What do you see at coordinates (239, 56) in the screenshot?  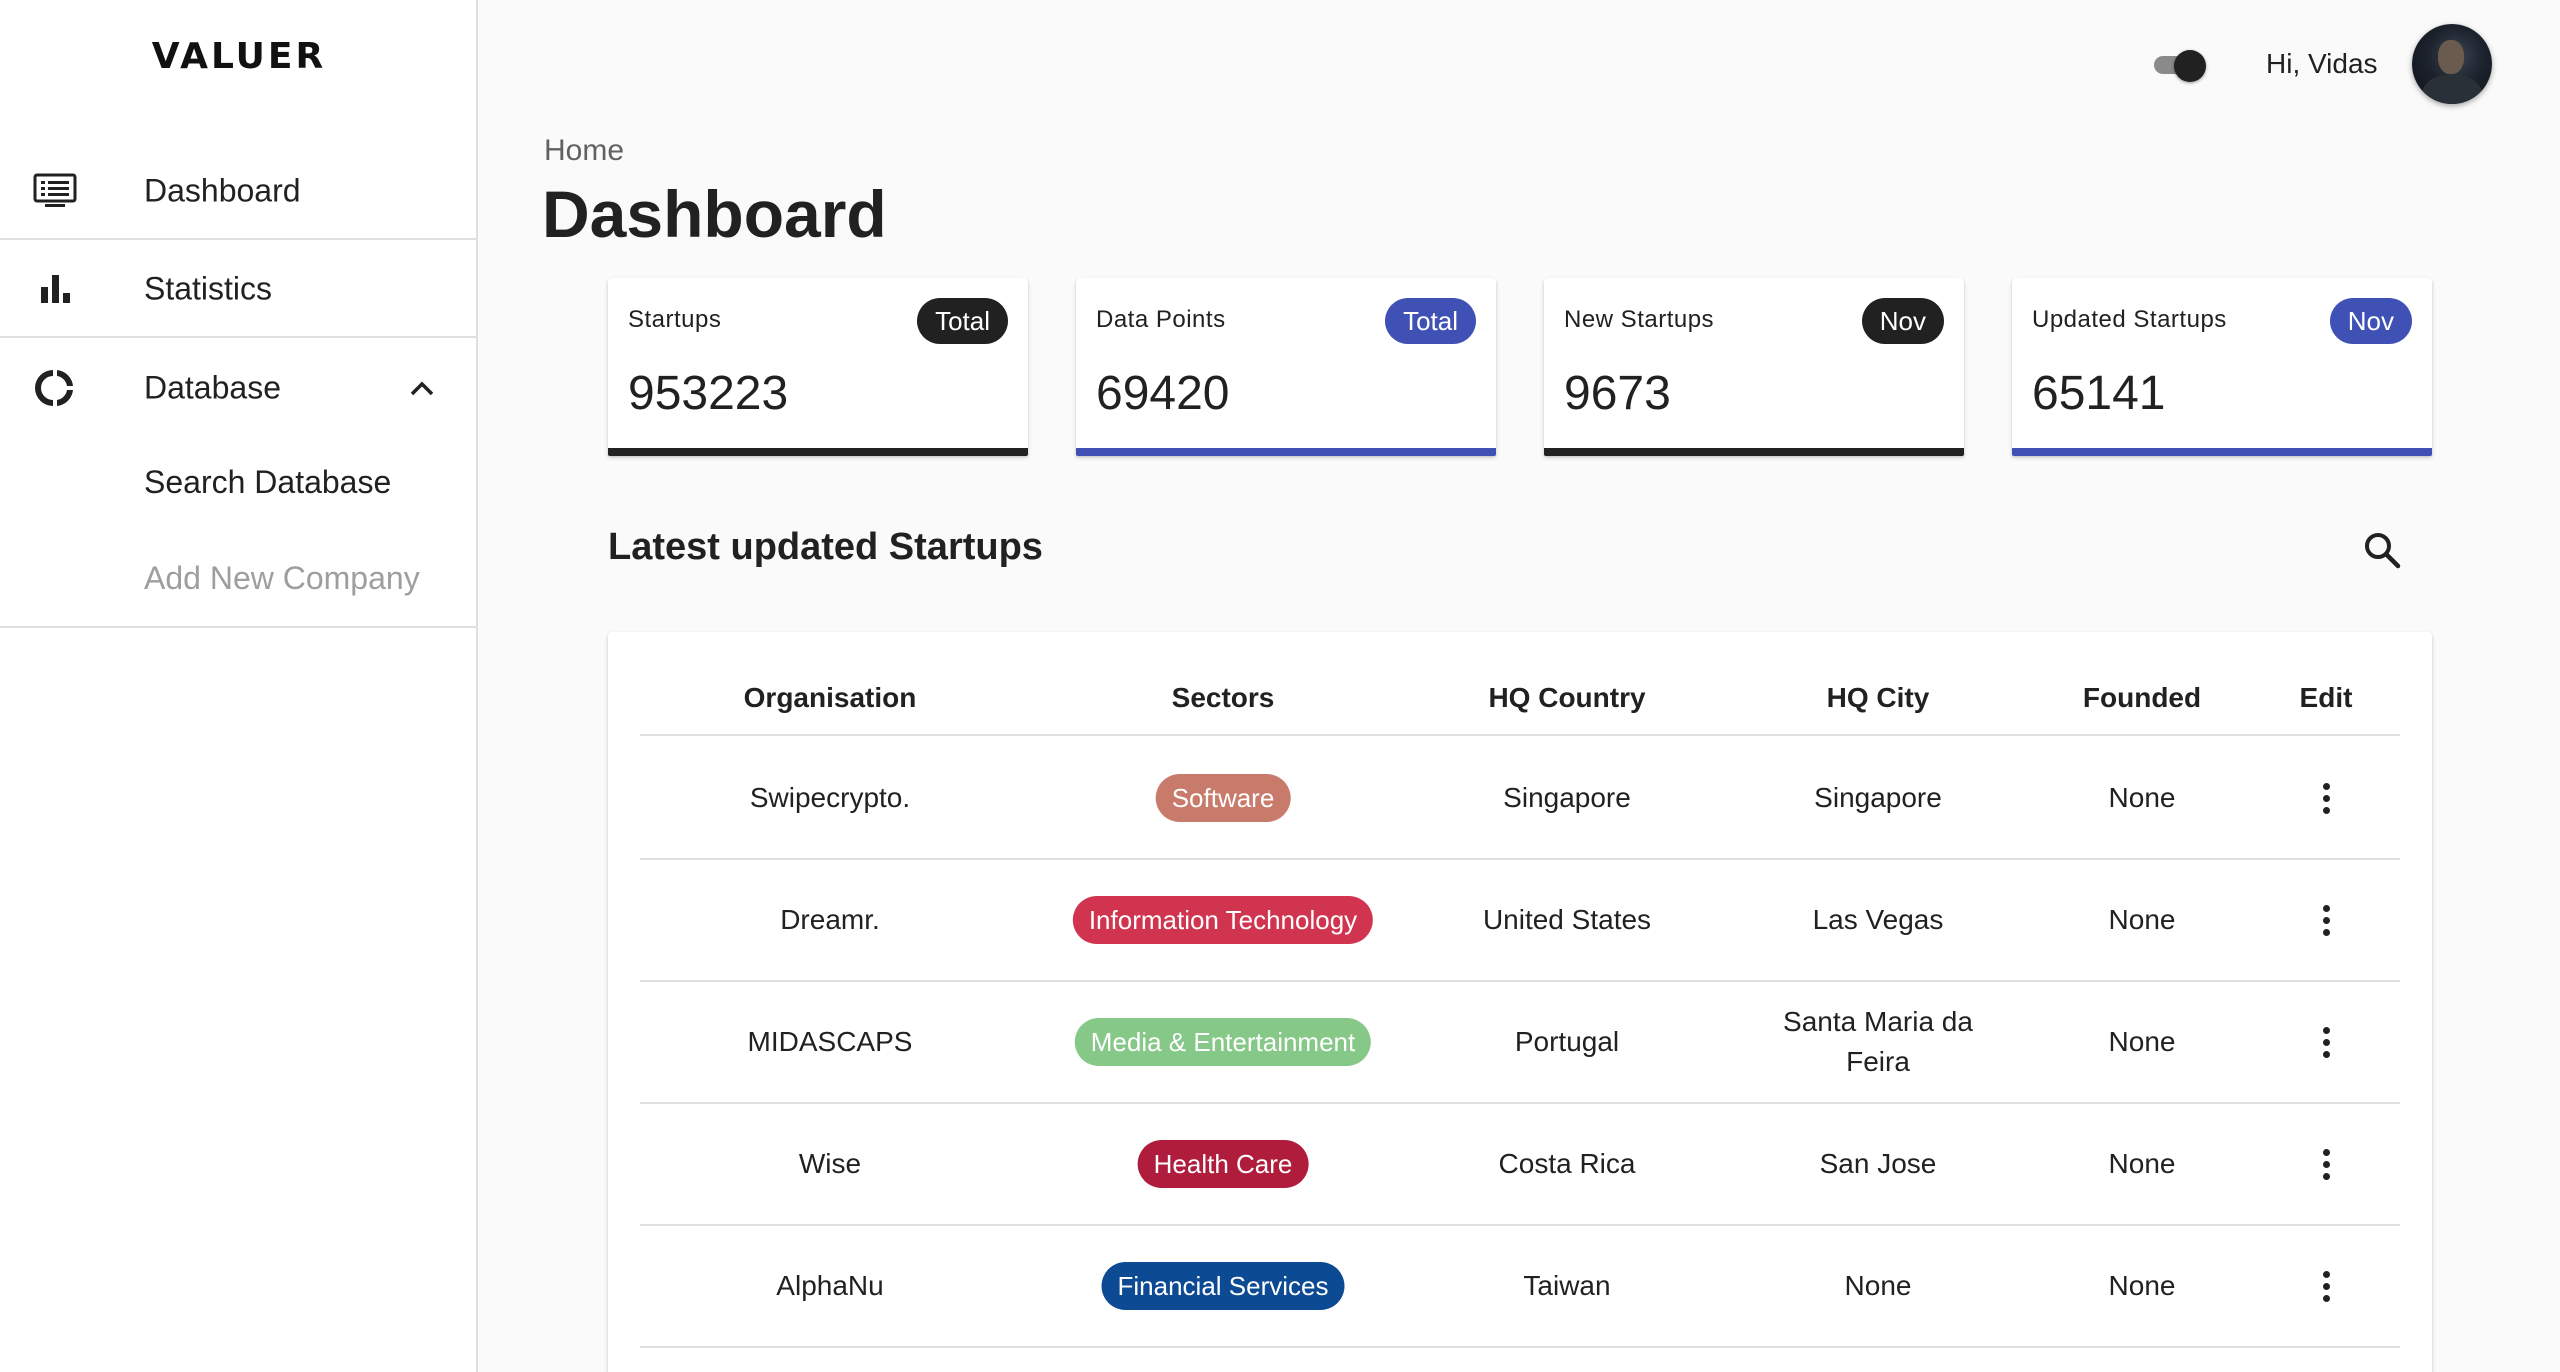 I see `app-logo: VALUER` at bounding box center [239, 56].